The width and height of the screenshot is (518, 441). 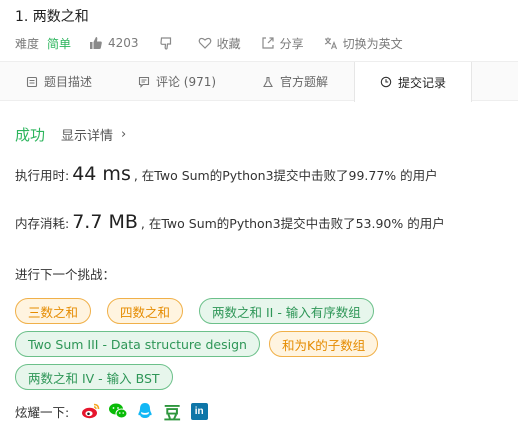 I want to click on tab-description: 题目描述, so click(x=59, y=81).